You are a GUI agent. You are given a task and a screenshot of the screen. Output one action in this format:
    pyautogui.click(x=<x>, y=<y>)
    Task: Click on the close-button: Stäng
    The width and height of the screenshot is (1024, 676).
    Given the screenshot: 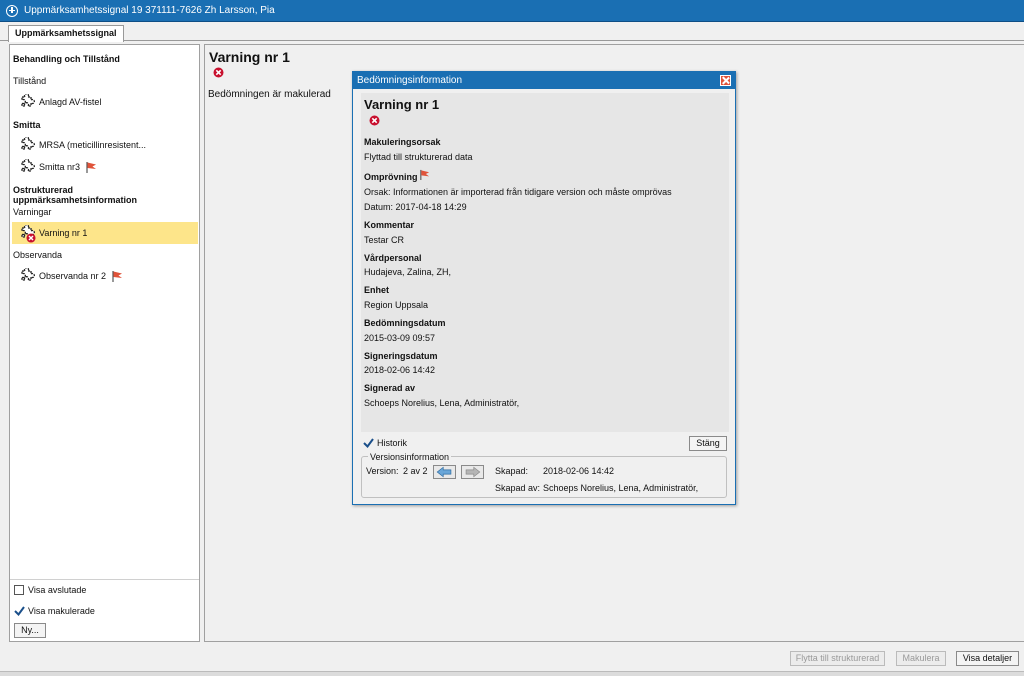 What is the action you would take?
    pyautogui.click(x=708, y=443)
    